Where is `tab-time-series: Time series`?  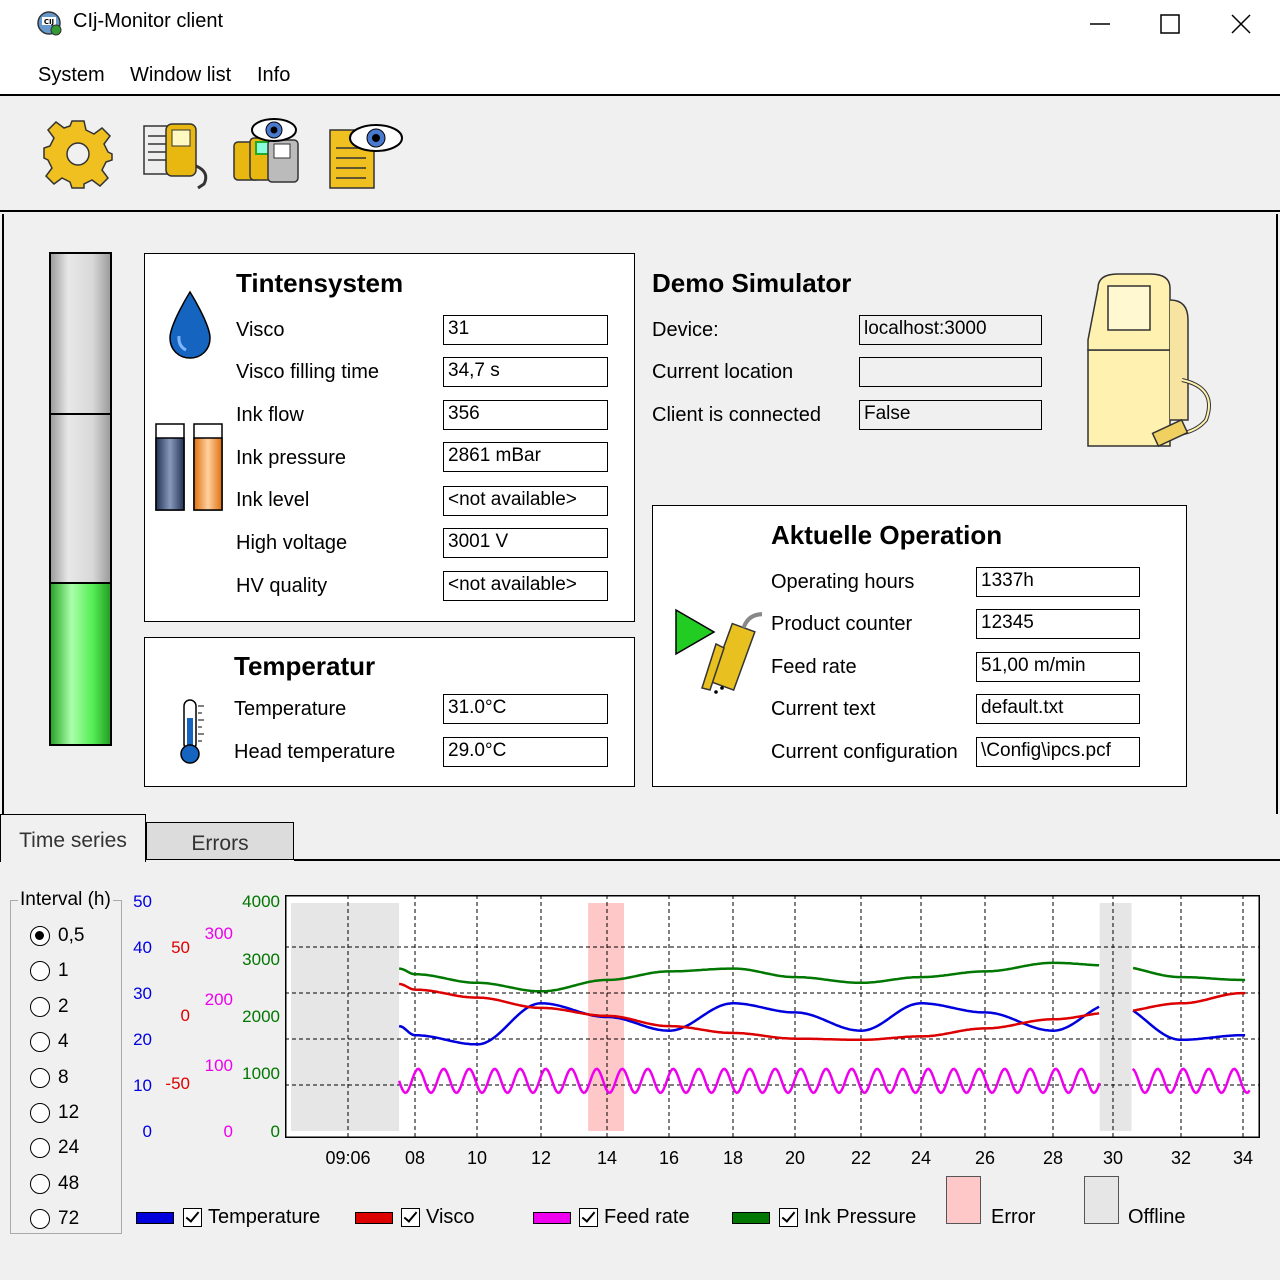
tab-time-series: Time series is located at coordinates (73, 838).